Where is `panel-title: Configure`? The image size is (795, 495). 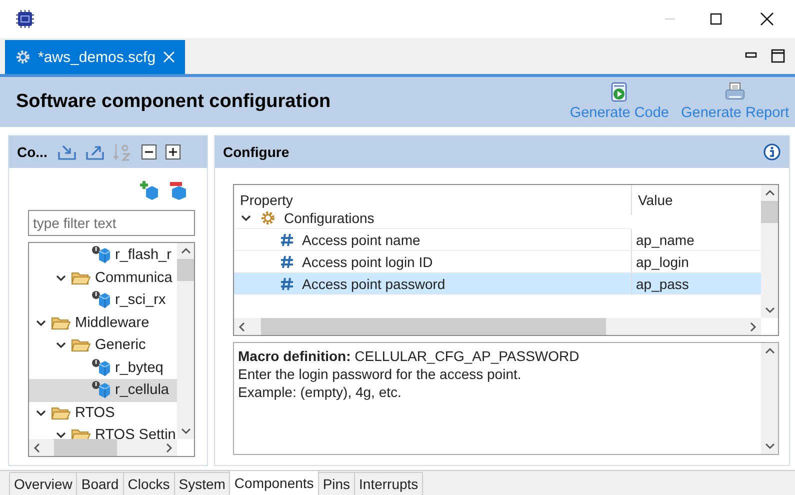
panel-title: Configure is located at coordinates (256, 152).